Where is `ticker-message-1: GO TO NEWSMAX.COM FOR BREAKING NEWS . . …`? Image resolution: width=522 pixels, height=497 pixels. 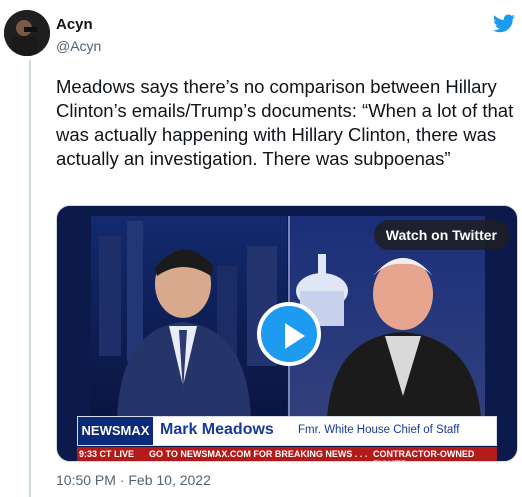 ticker-message-1: GO TO NEWSMAX.COM FOR BREAKING NEWS . . … is located at coordinates (258, 454).